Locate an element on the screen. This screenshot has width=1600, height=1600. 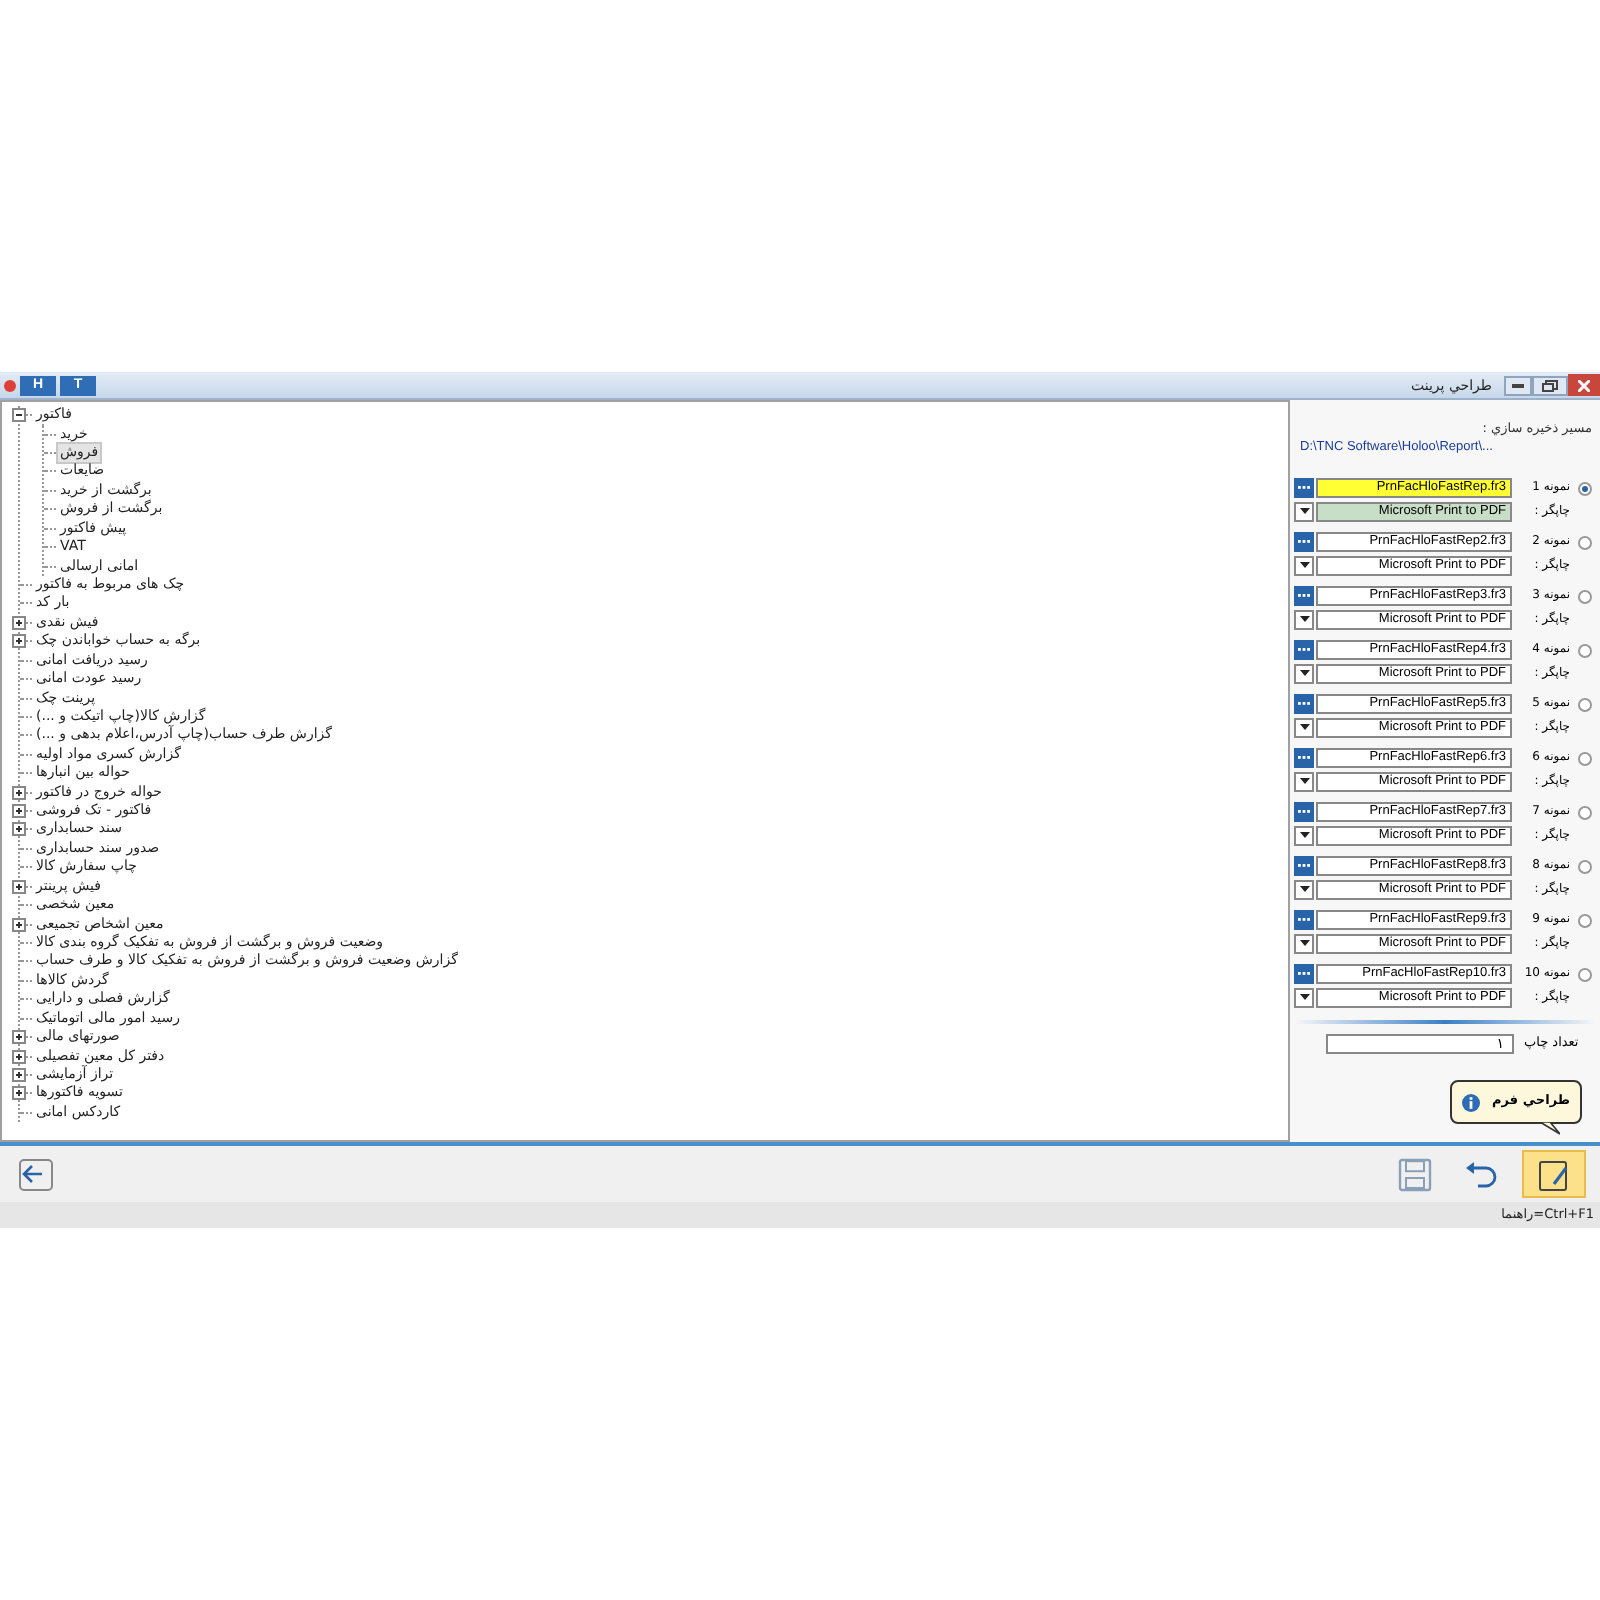
design-button is located at coordinates (1554, 1174).